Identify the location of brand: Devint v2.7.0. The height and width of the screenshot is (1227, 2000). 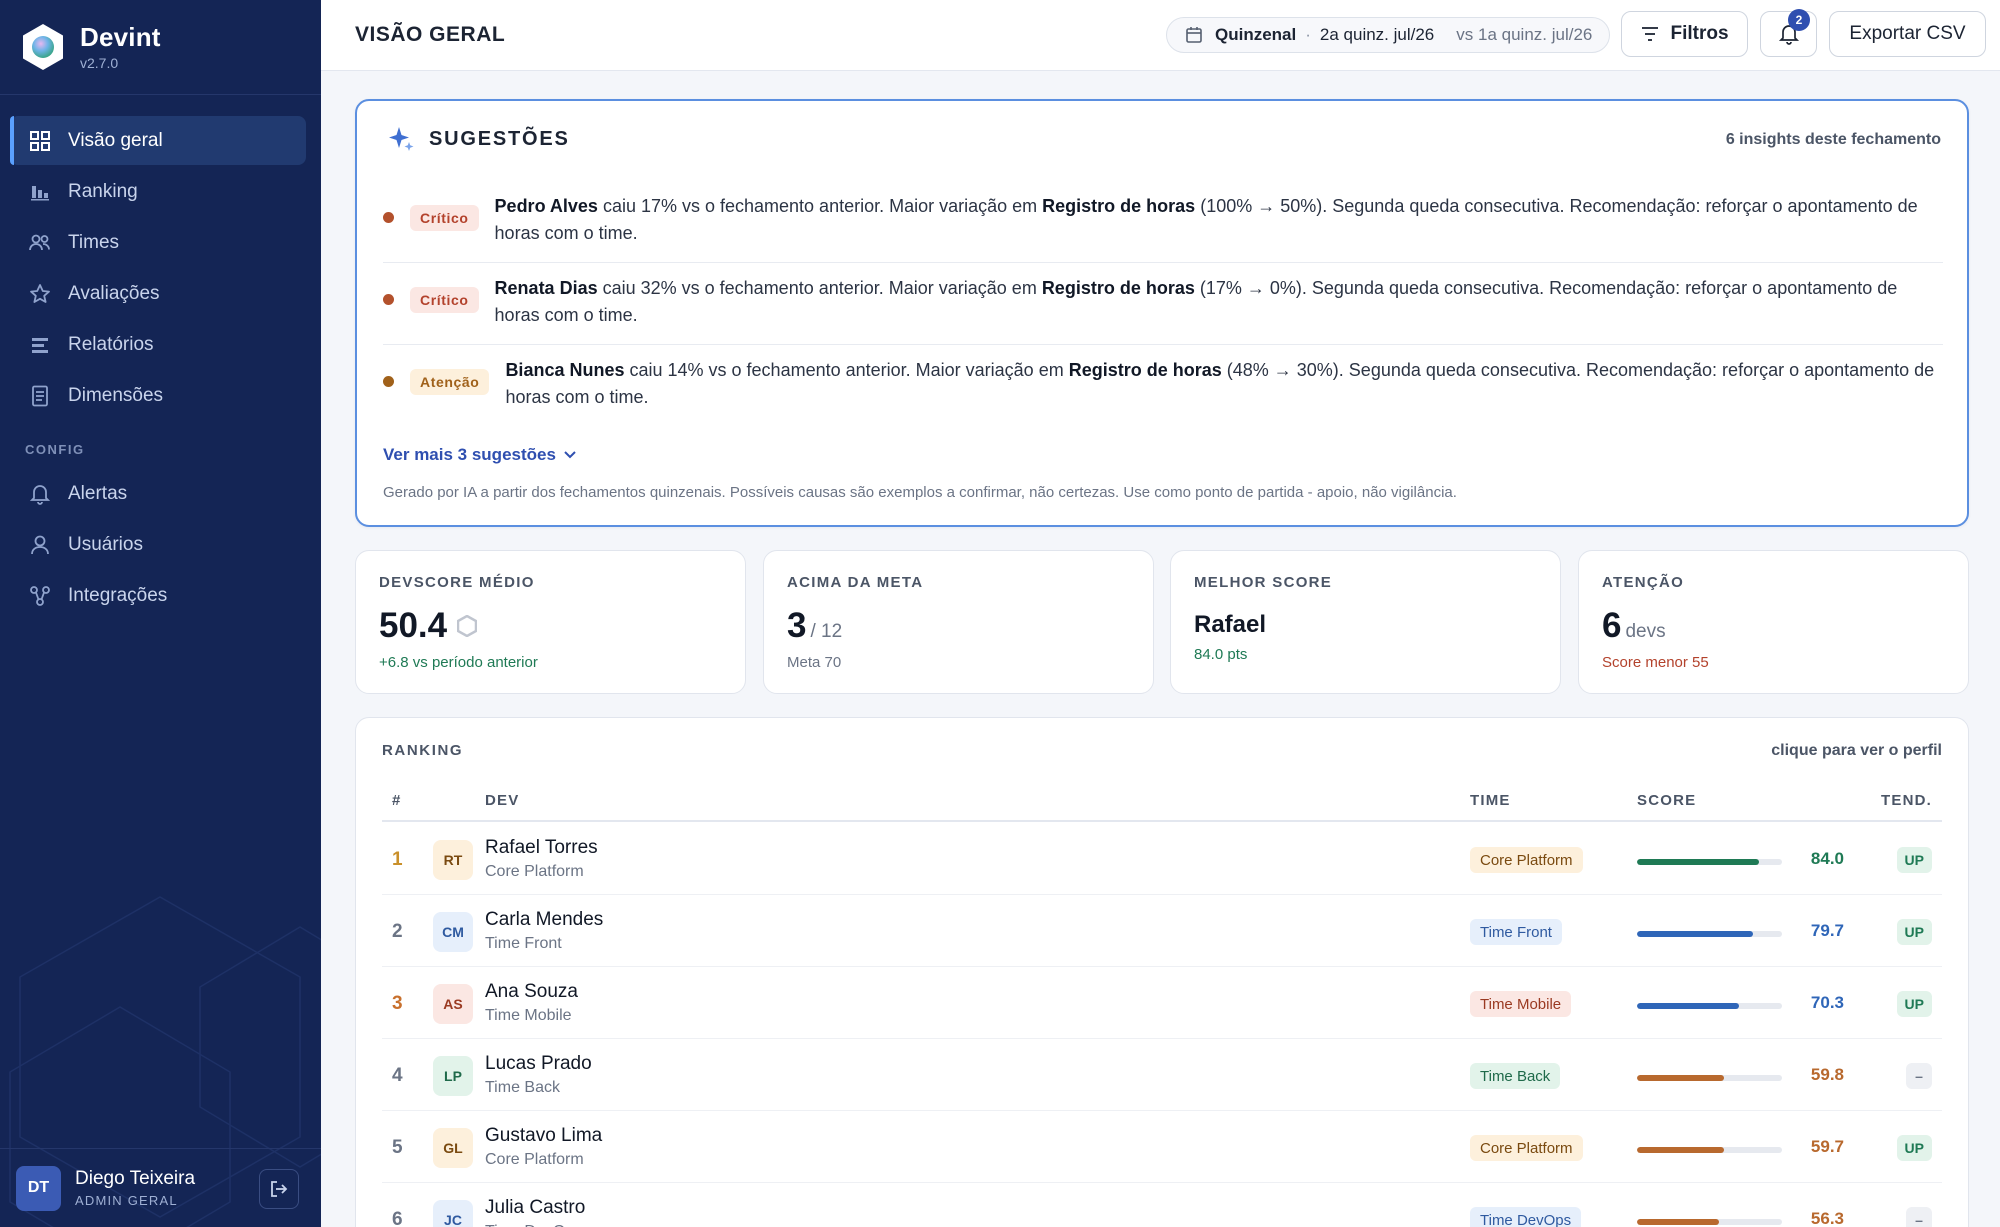
(91, 46).